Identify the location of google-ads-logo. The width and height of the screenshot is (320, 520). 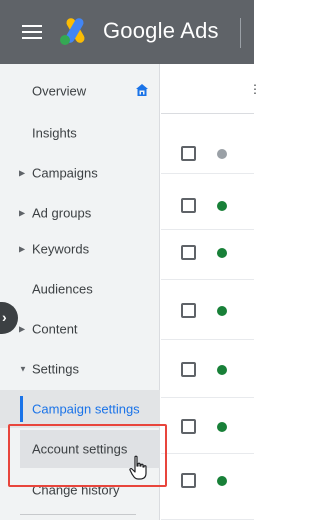
(72, 31).